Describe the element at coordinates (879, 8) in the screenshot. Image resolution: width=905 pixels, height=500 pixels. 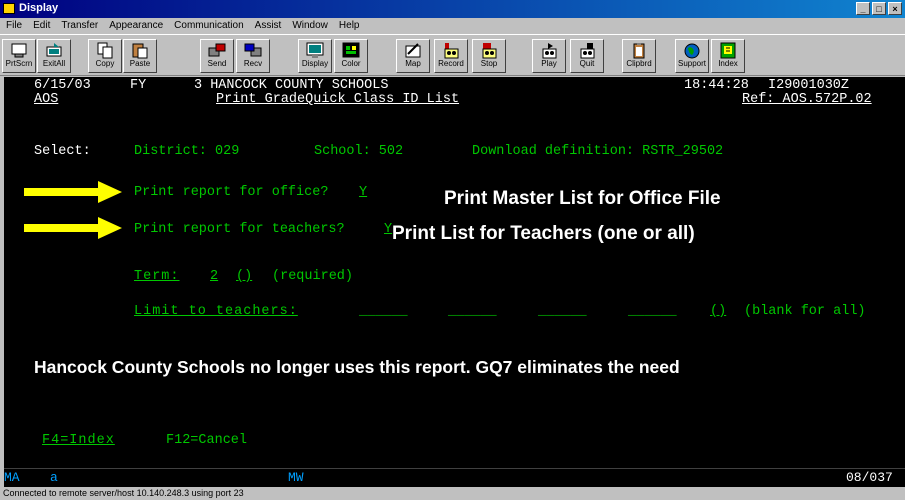
I see `maximize-button: □` at that location.